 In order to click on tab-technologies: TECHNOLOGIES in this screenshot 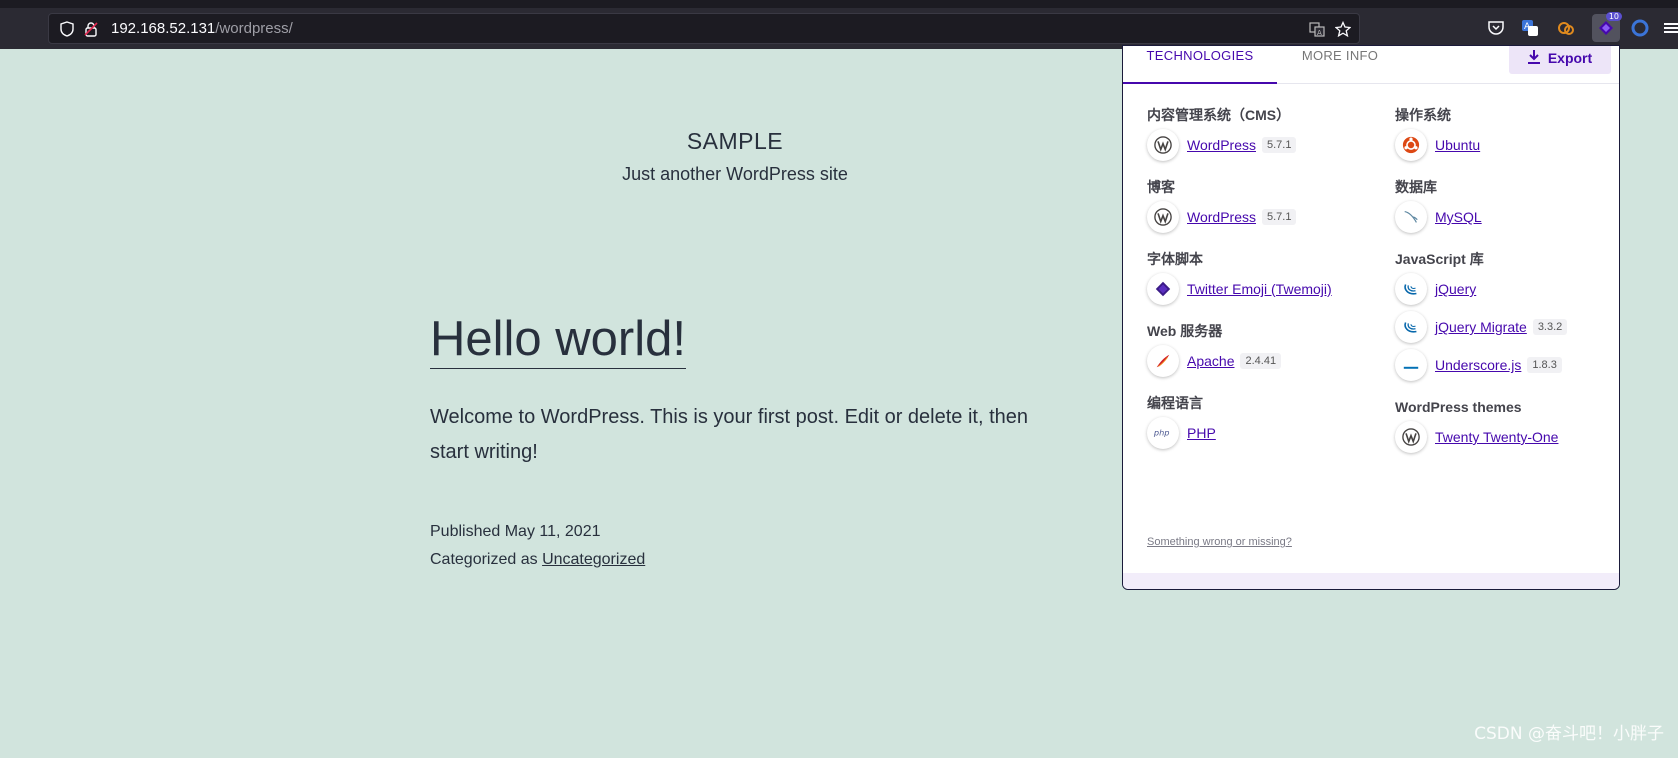, I will do `click(1200, 65)`.